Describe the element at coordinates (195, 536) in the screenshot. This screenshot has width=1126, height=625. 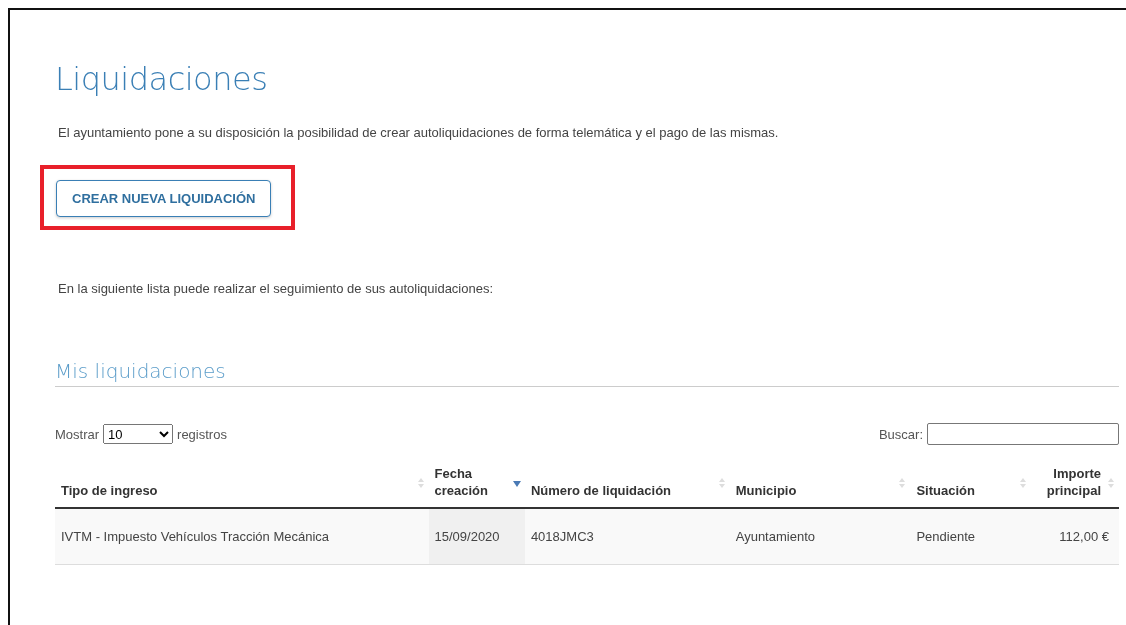
I see `table-cell: IVTM - Impuesto Vehículos Tracción Mecánica` at that location.